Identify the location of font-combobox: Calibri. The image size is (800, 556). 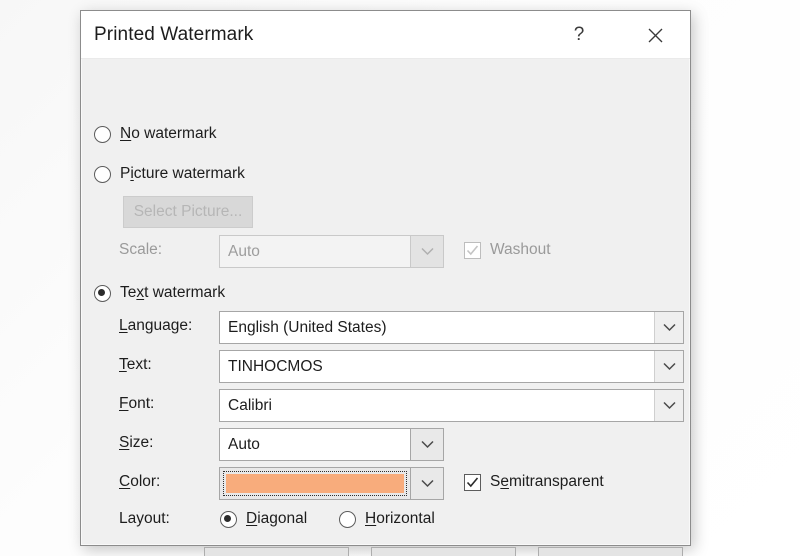
(451, 405).